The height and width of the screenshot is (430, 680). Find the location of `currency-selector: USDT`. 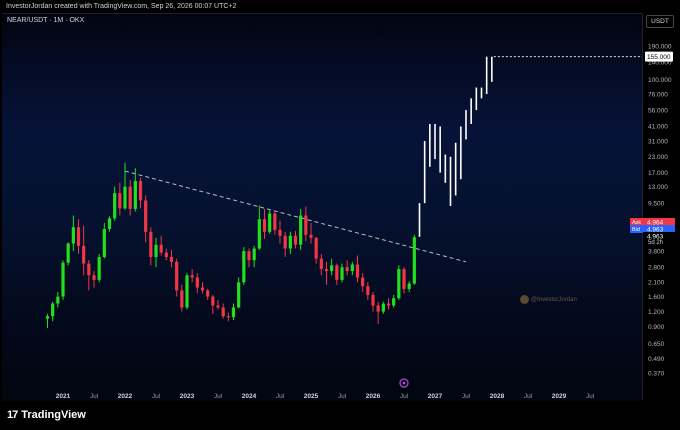

currency-selector: USDT is located at coordinates (660, 21).